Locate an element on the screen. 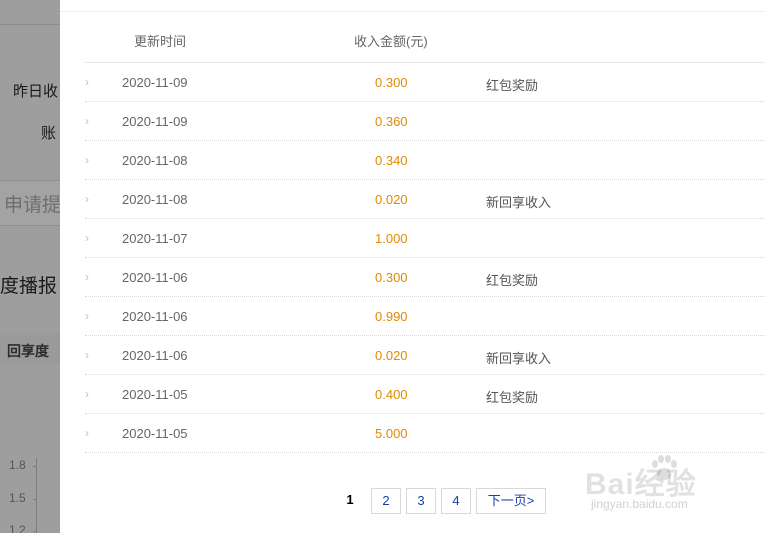  background-column-label: 回享度 is located at coordinates (28, 351).